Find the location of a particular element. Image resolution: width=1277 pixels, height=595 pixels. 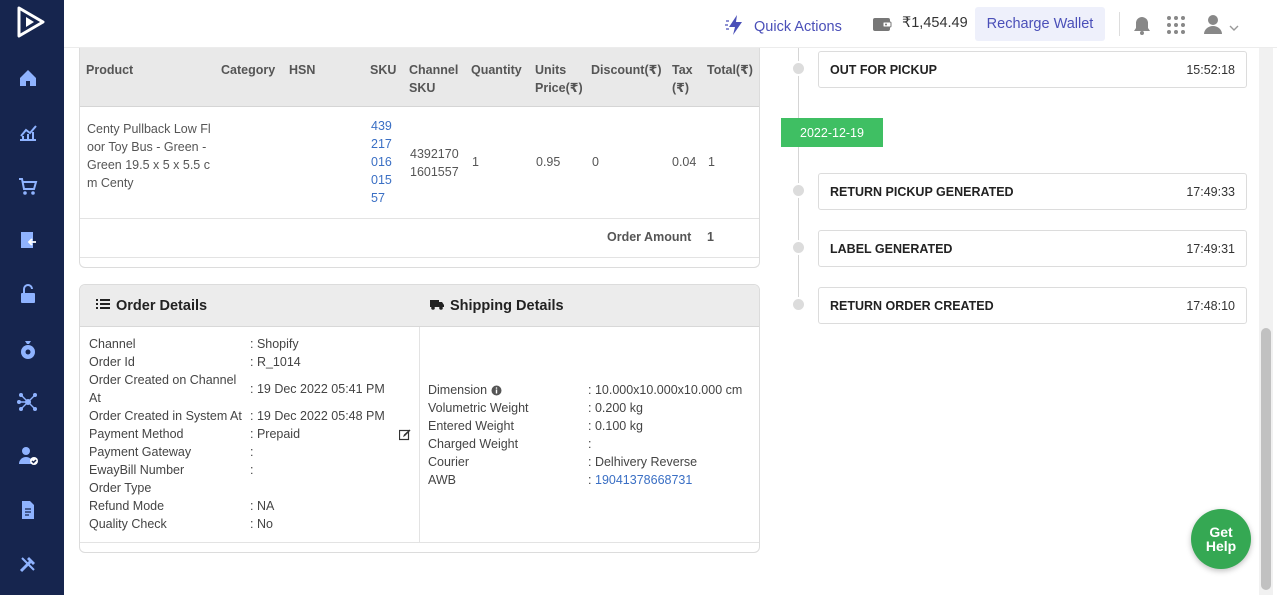

channel-sku-line: 1601557 is located at coordinates (434, 172).